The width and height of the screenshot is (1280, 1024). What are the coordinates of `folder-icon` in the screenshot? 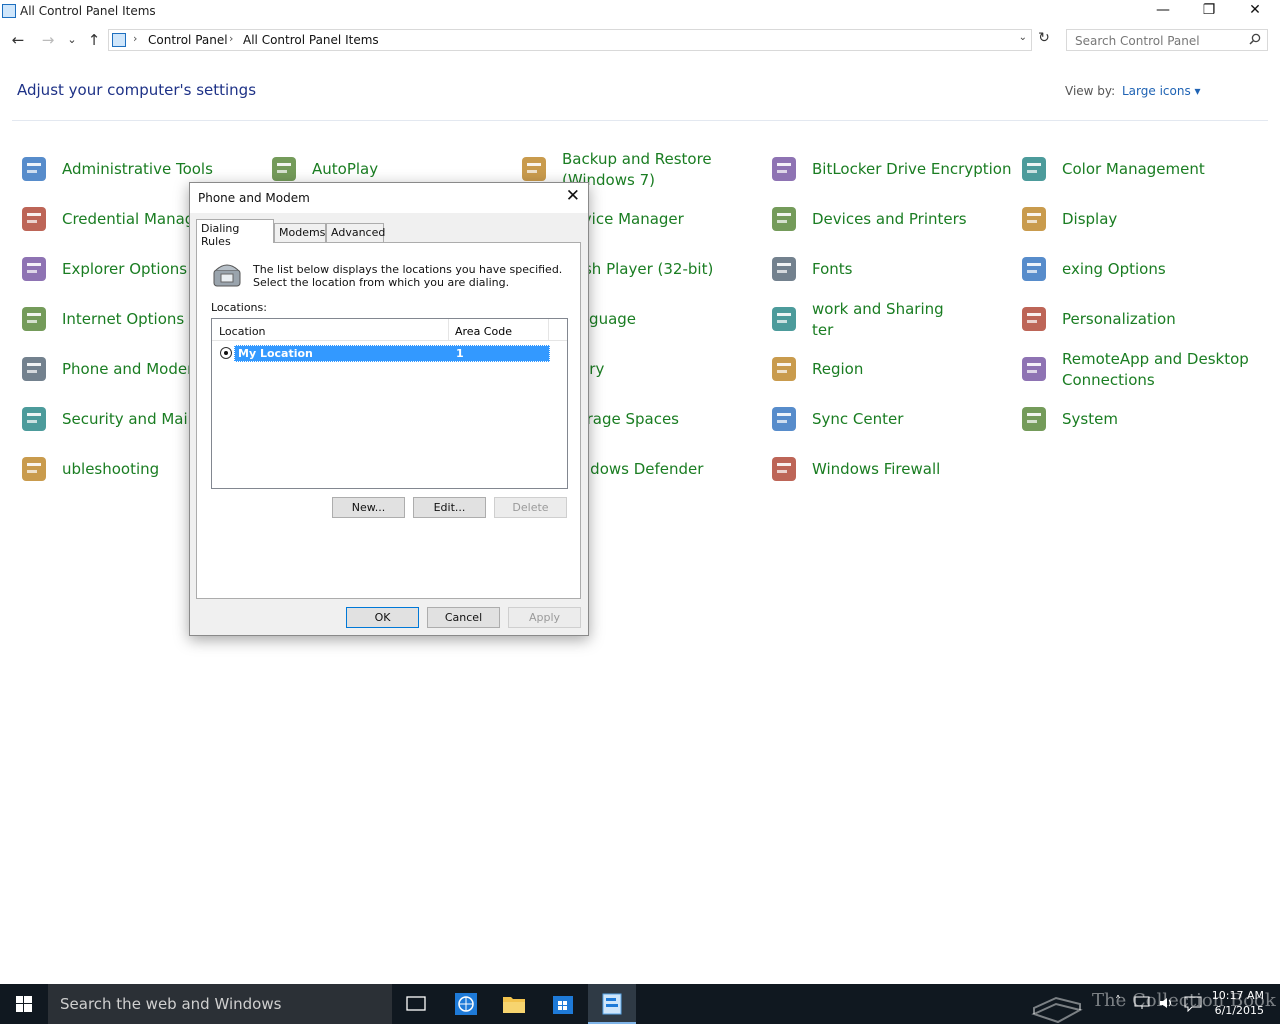 It's located at (514, 1005).